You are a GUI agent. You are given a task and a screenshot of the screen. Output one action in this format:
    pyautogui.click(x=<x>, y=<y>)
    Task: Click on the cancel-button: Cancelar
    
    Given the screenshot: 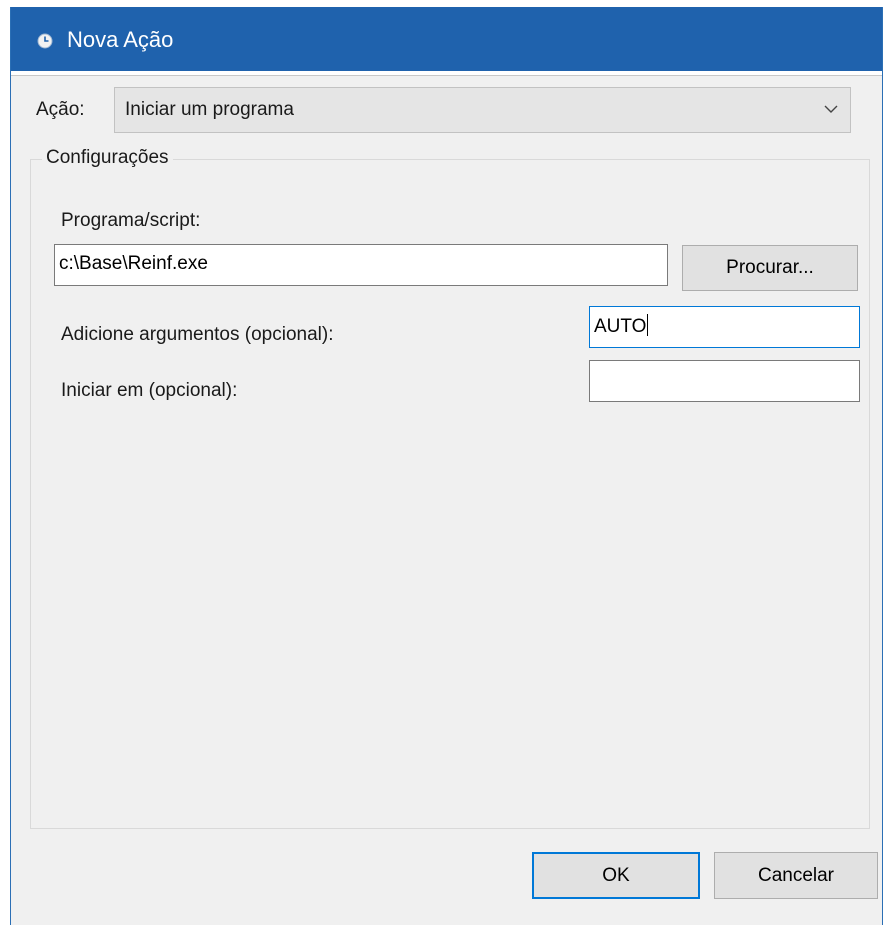 What is the action you would take?
    pyautogui.click(x=796, y=875)
    